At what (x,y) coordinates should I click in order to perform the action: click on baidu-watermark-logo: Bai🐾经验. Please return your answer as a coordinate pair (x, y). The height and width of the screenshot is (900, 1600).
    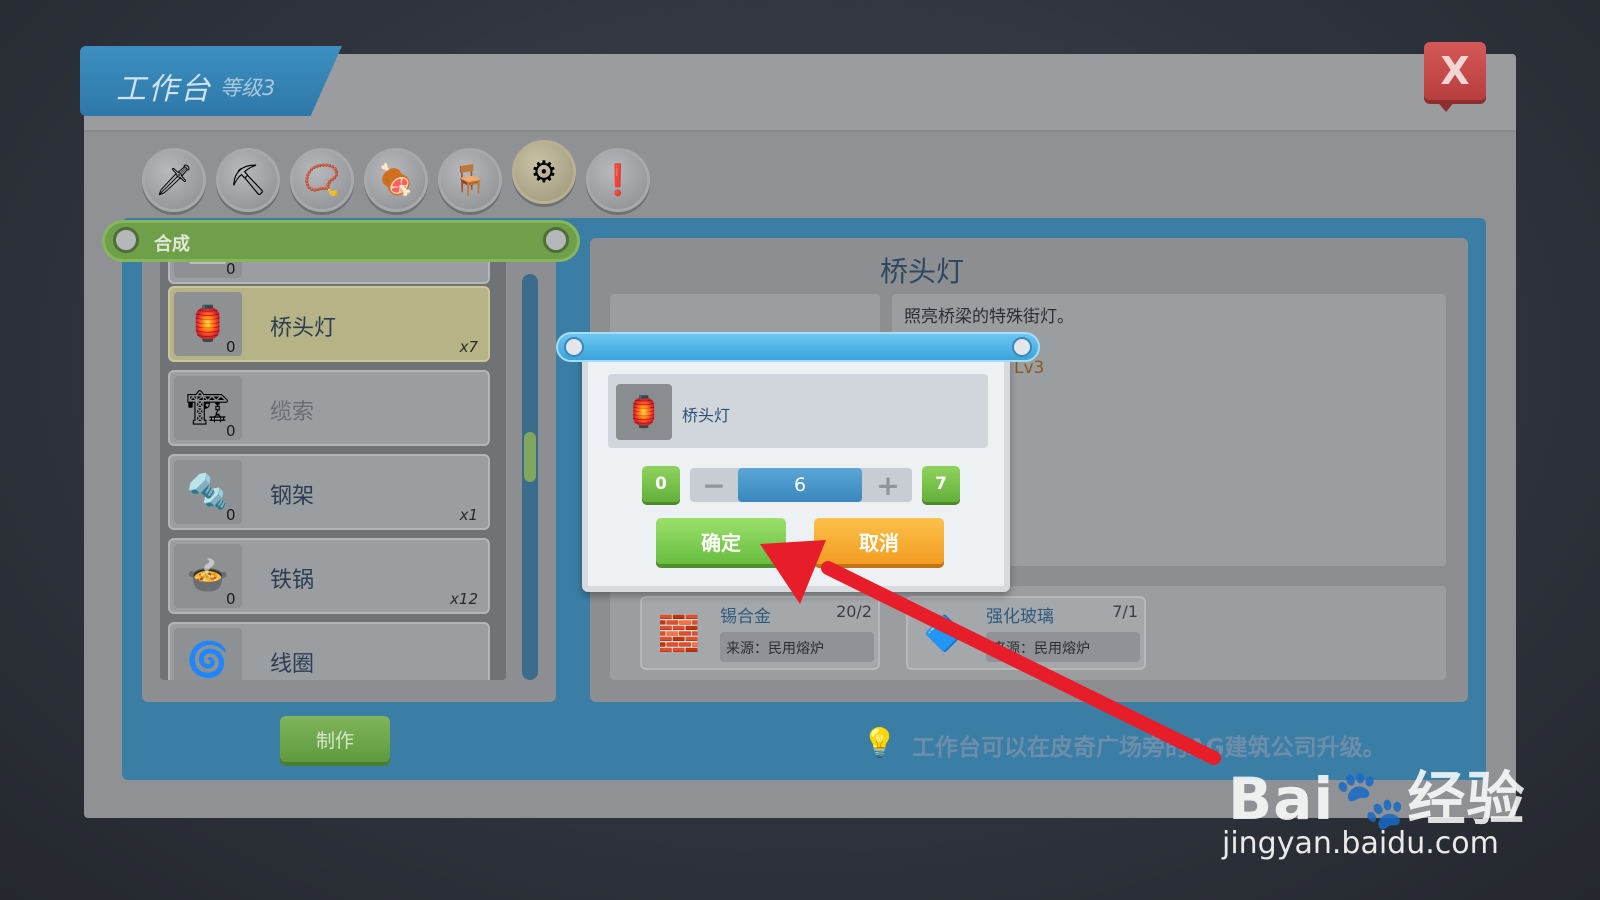
    Looking at the image, I should click on (1377, 799).